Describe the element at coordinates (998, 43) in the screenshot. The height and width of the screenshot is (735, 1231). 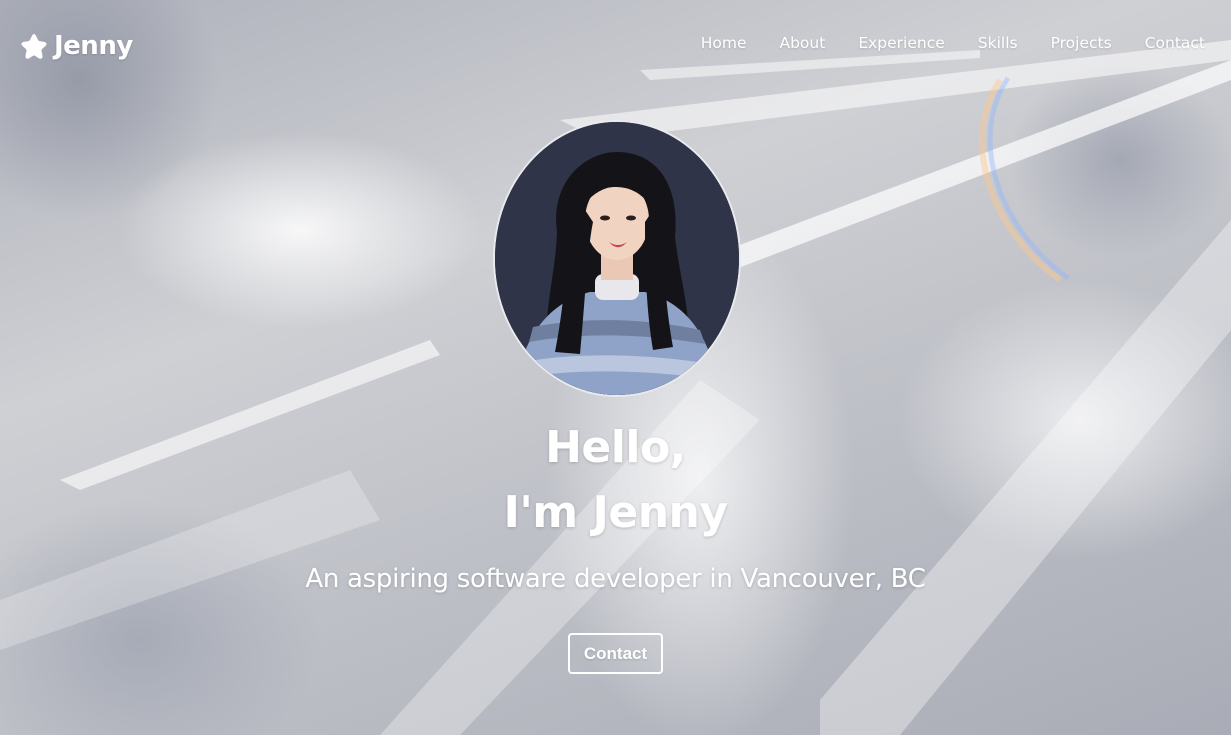
I see `nav-skills: Skills` at that location.